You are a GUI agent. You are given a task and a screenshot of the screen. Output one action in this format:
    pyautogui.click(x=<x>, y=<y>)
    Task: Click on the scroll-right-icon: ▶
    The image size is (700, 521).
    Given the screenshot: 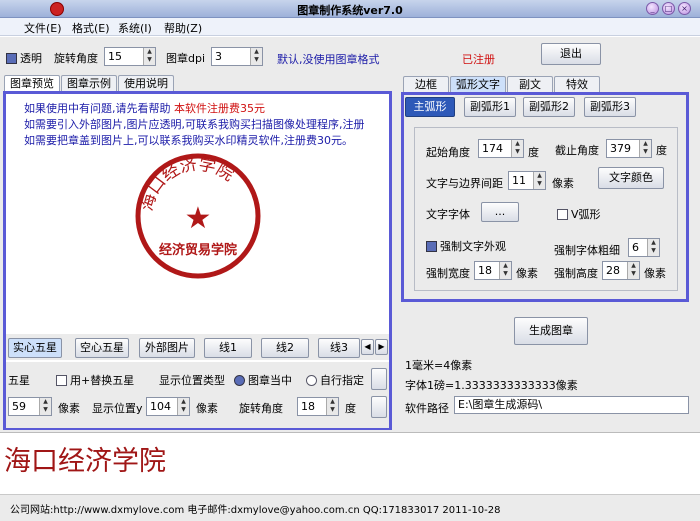 What is the action you would take?
    pyautogui.click(x=381, y=347)
    